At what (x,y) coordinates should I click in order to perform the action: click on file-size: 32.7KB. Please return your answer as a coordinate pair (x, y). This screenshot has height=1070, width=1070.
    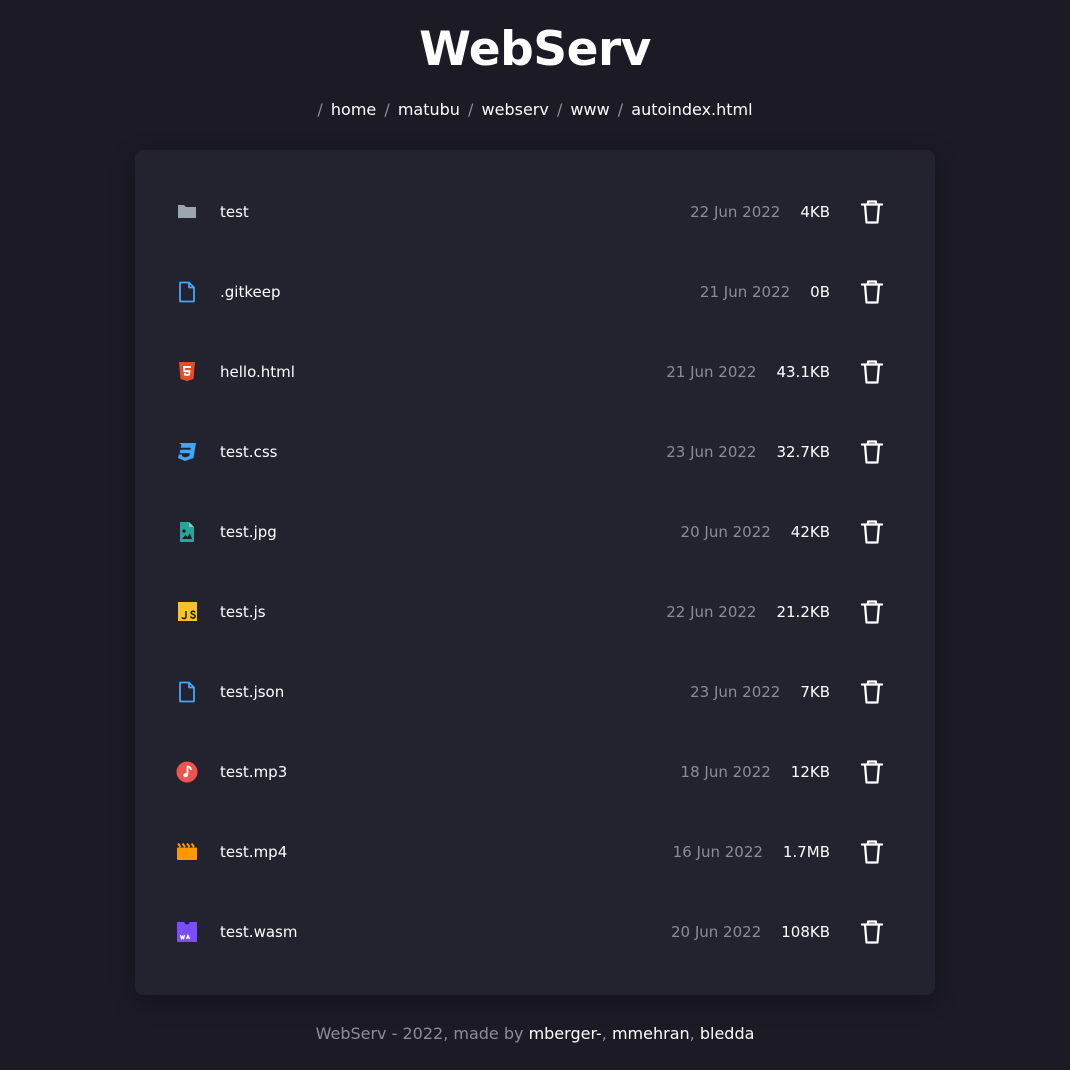
    Looking at the image, I should click on (803, 452).